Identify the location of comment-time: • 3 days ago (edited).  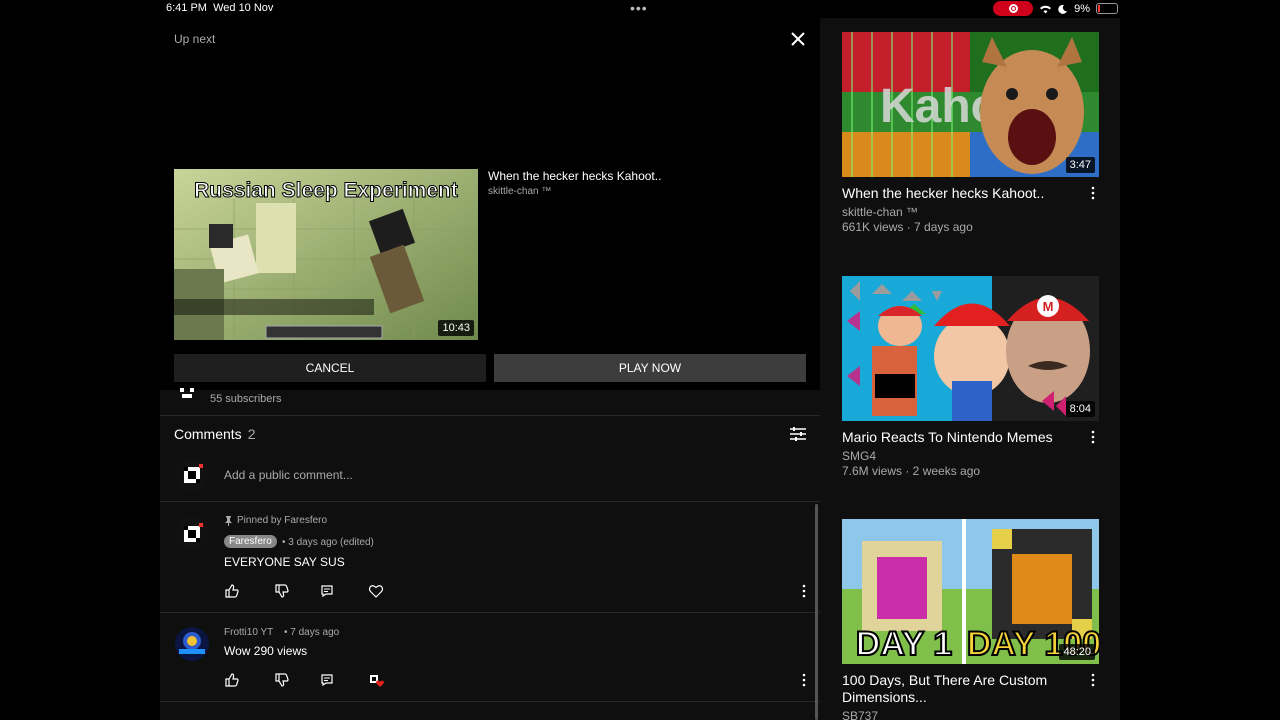
(328, 542).